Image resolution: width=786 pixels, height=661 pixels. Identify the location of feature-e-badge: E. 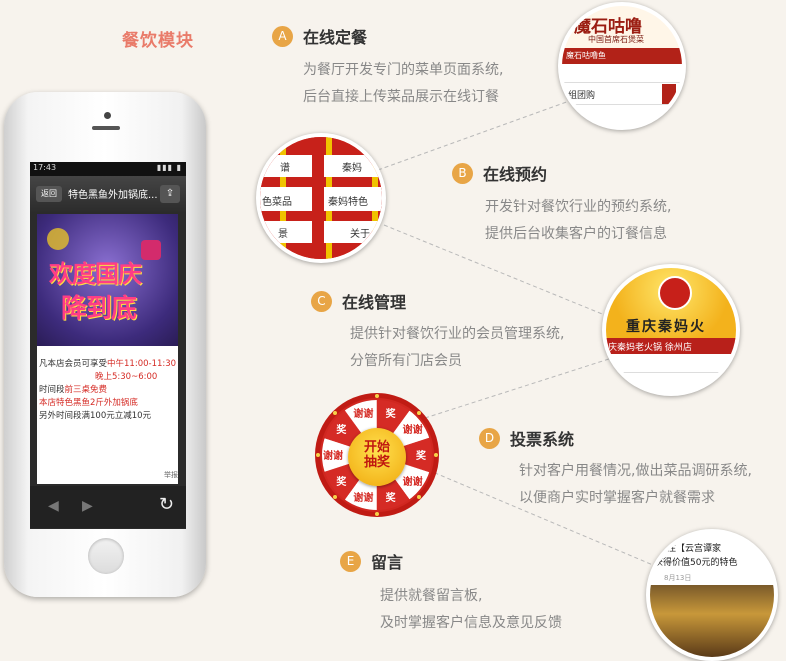
(350, 561).